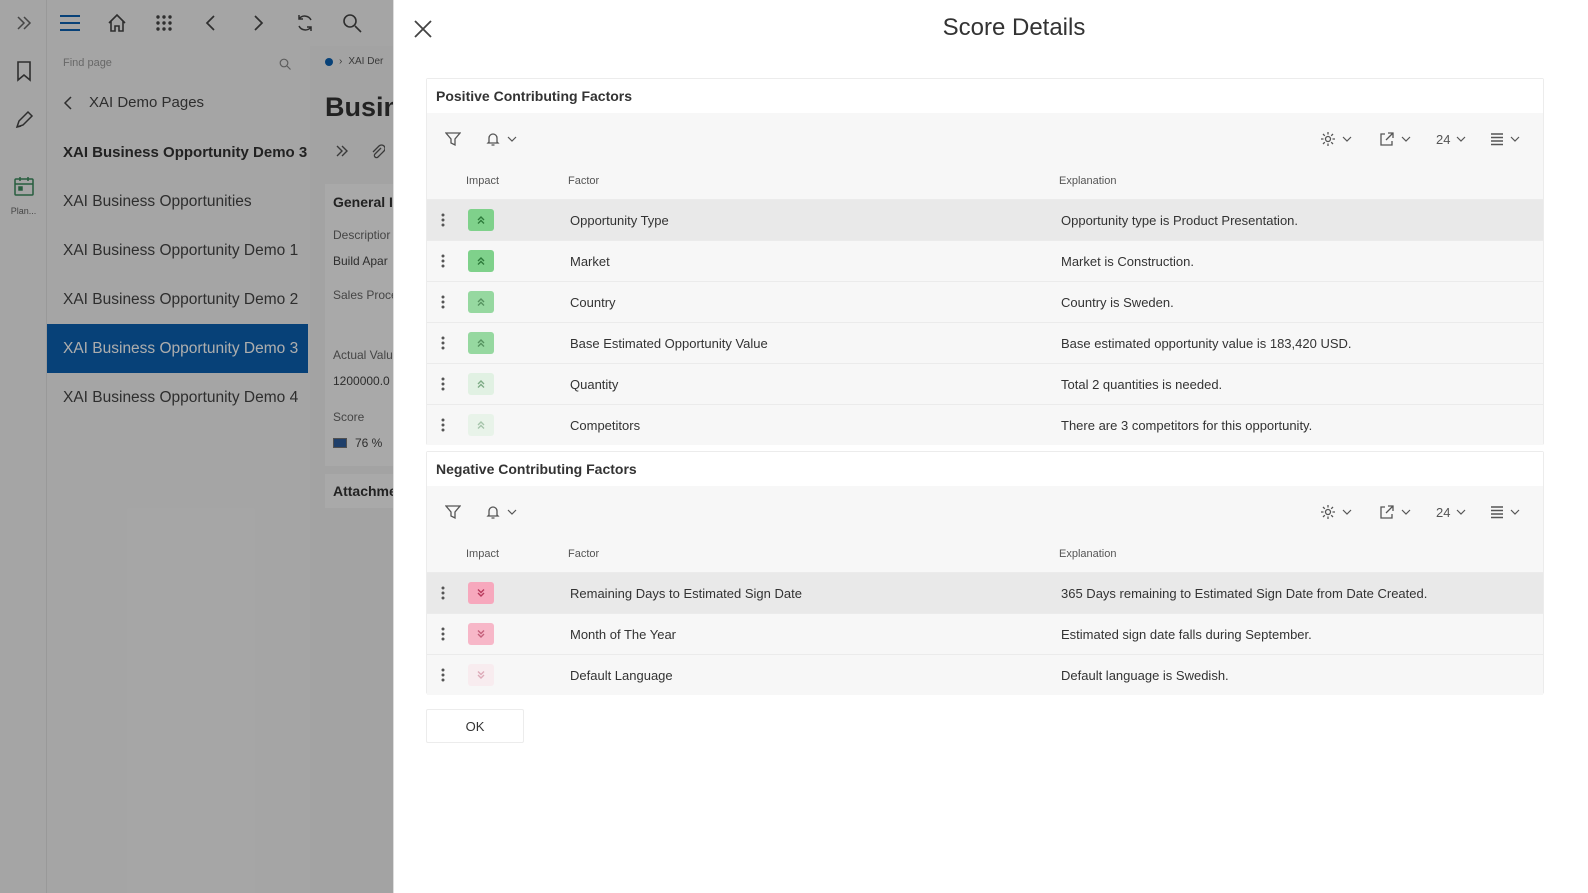 This screenshot has height=893, width=1588. What do you see at coordinates (305, 23) in the screenshot?
I see `refresh-icon` at bounding box center [305, 23].